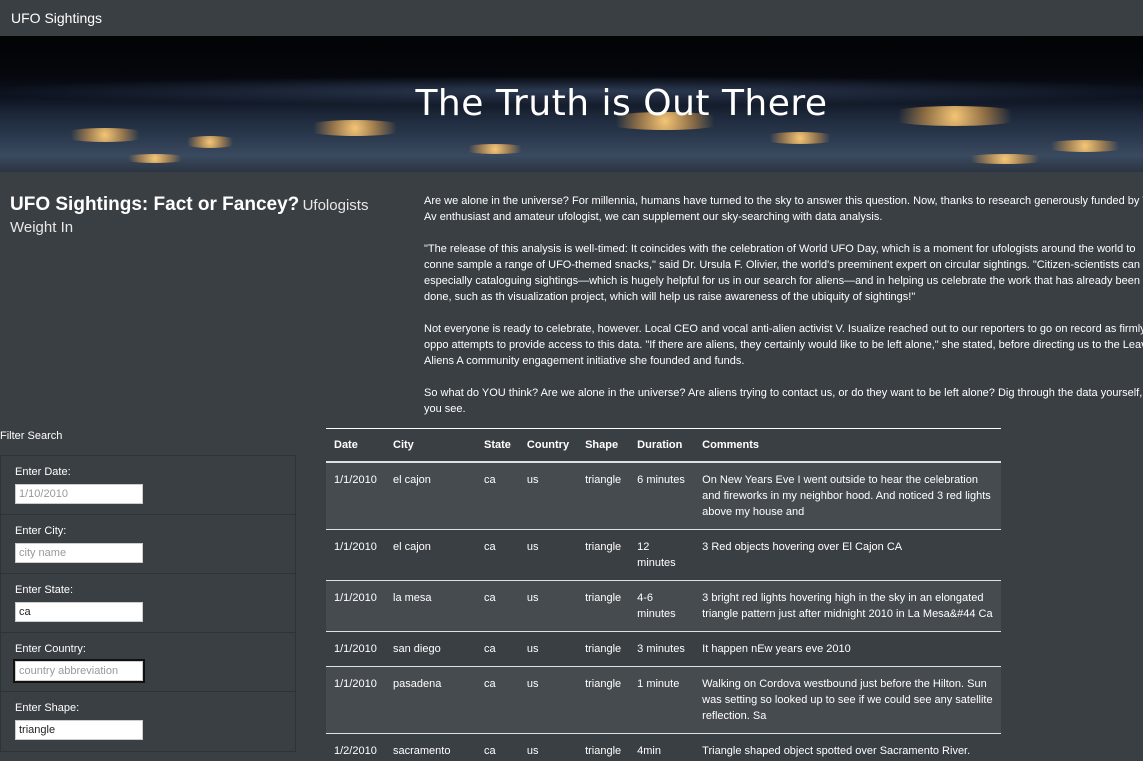 The width and height of the screenshot is (1143, 761). I want to click on cell-duration: 4min, so click(662, 746).